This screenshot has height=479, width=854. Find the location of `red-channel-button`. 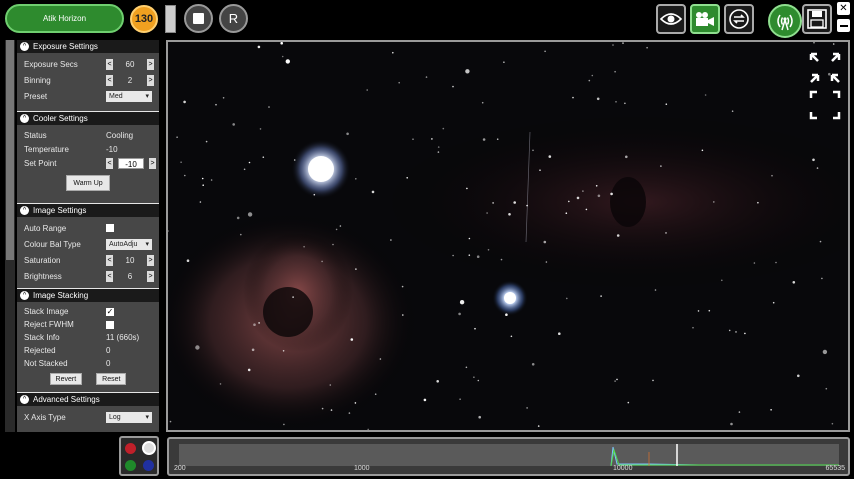

red-channel-button is located at coordinates (130, 448).